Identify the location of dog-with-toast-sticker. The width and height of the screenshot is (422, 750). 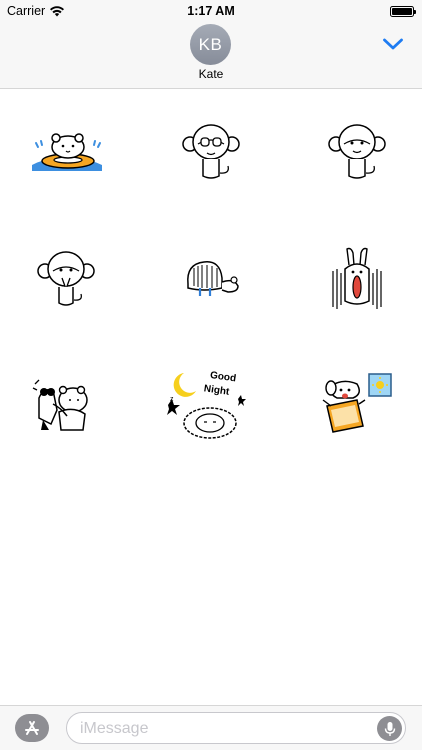
(357, 405).